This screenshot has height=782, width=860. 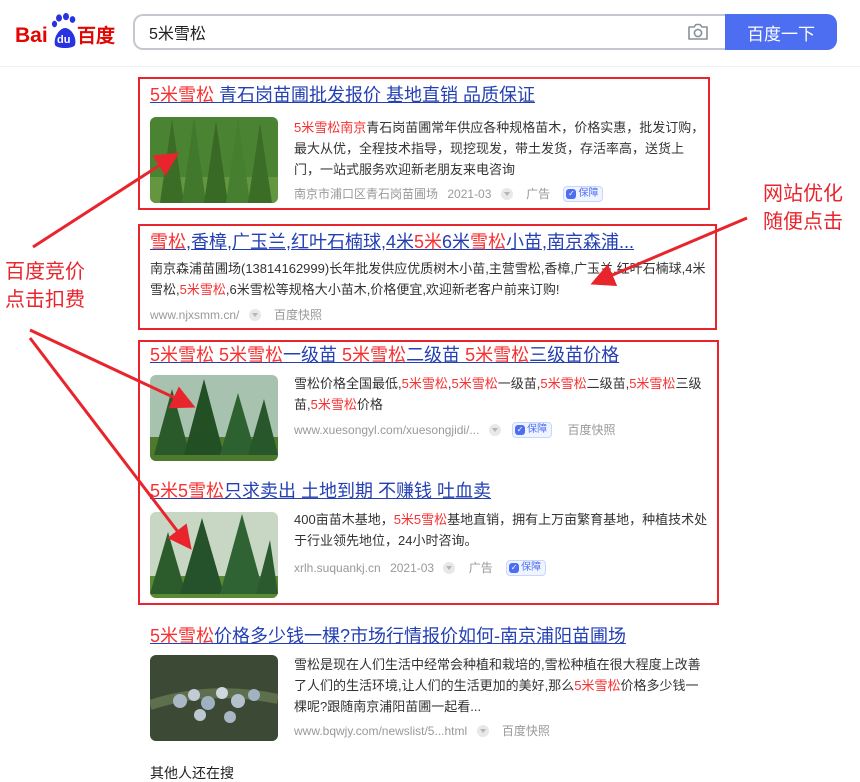 What do you see at coordinates (420, 636) in the screenshot?
I see `text-segment: 价格多少钱一棵?市场行情报价如何-南京浦阳苗圃场` at bounding box center [420, 636].